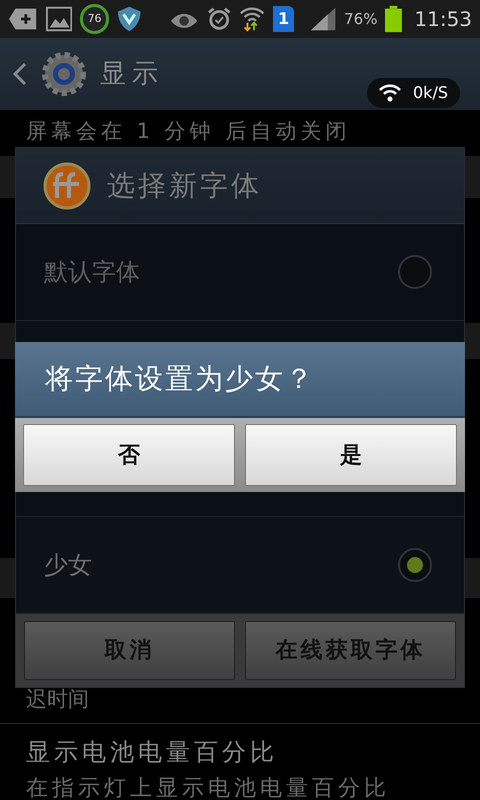  I want to click on confirm-button: 是, so click(351, 455).